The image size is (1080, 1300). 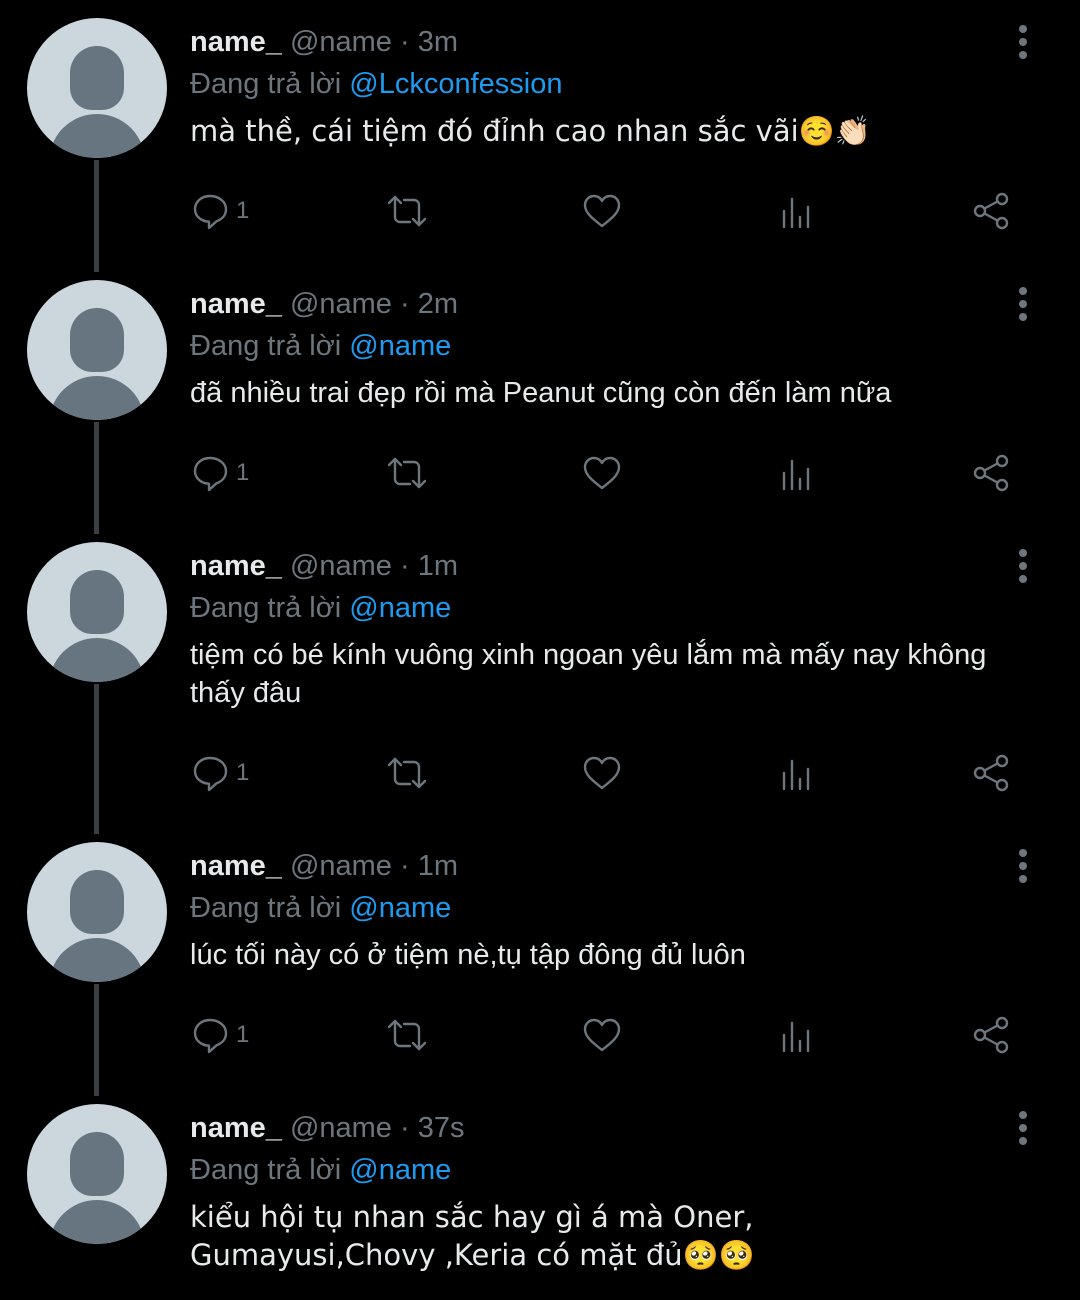 What do you see at coordinates (441, 1128) in the screenshot?
I see `timestamp: 37s` at bounding box center [441, 1128].